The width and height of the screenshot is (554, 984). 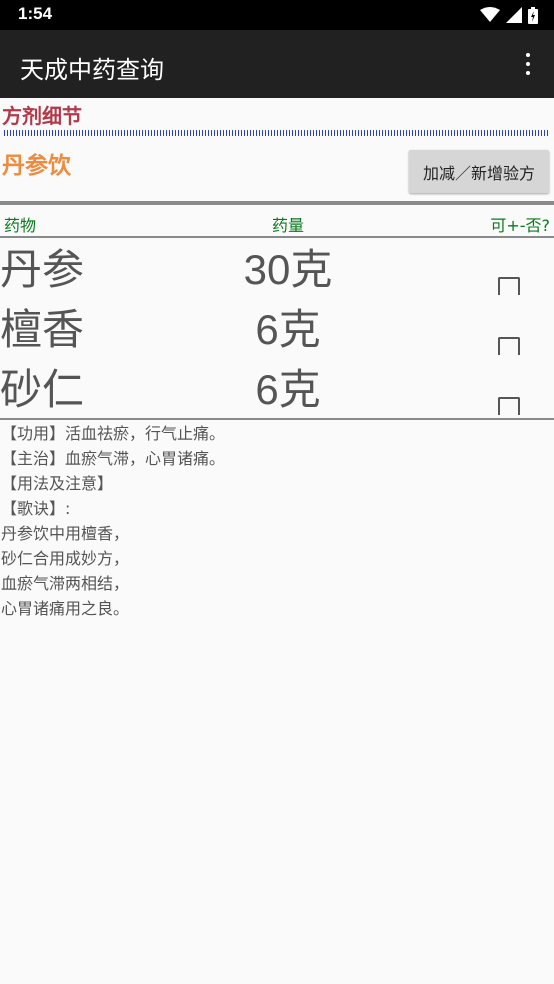 I want to click on table-header: 药物 药量 可+-否?, so click(x=277, y=223).